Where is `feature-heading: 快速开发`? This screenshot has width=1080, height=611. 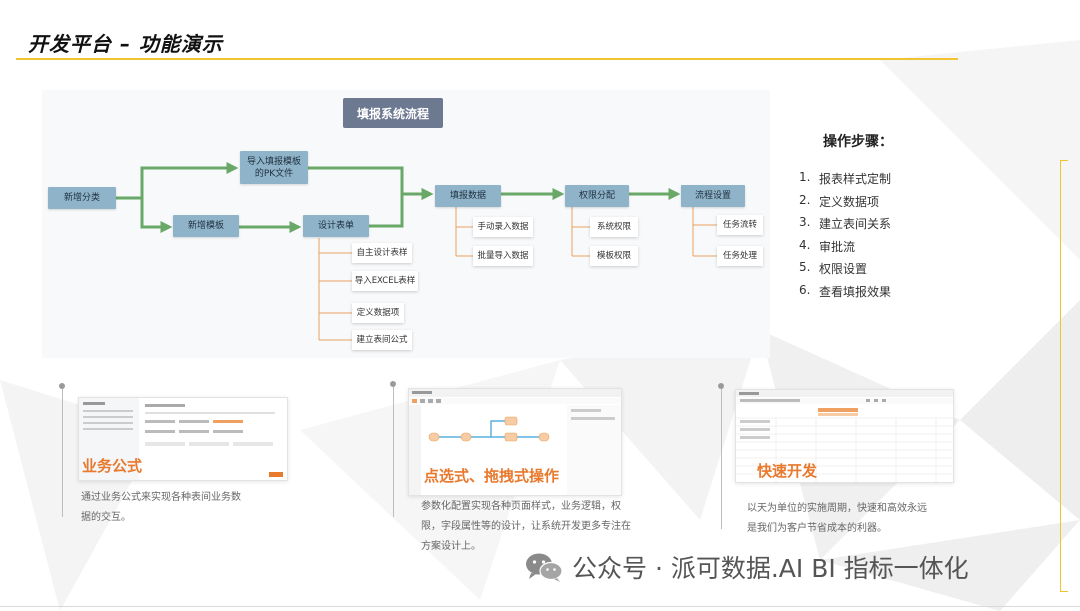
feature-heading: 快速开发 is located at coordinates (787, 471).